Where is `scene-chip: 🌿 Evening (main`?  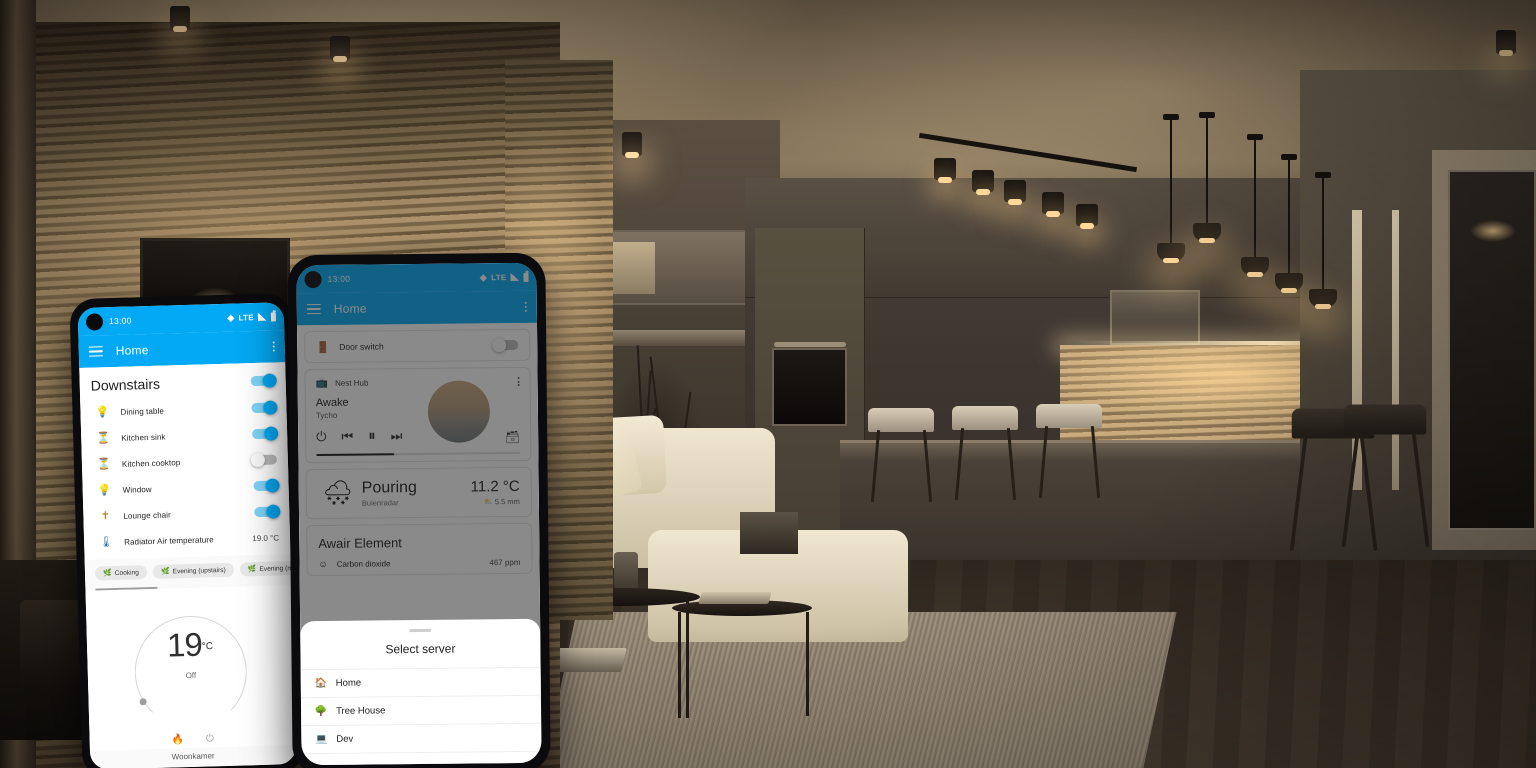
scene-chip: 🌿 Evening (main is located at coordinates (265, 568).